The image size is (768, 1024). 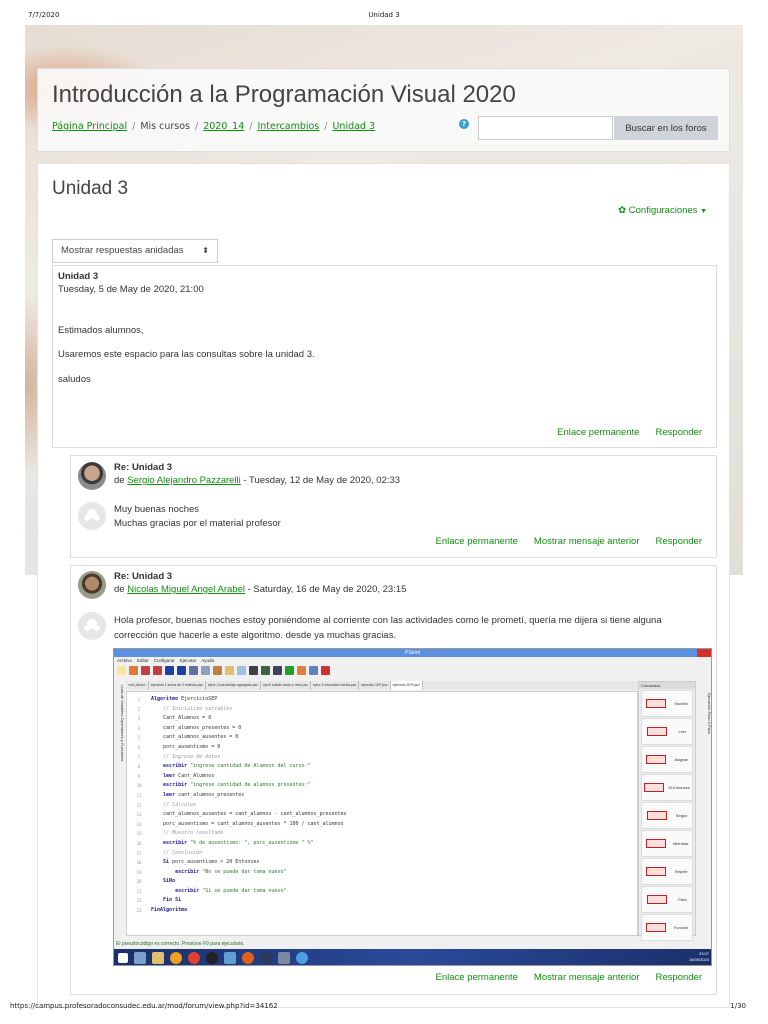 I want to click on code-token: leer, so click(x=165, y=775).